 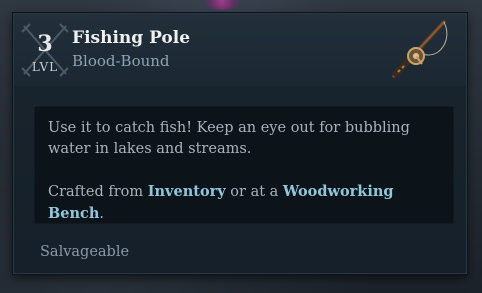 What do you see at coordinates (186, 191) in the screenshot?
I see `crafting-source-inventory: Inventory` at bounding box center [186, 191].